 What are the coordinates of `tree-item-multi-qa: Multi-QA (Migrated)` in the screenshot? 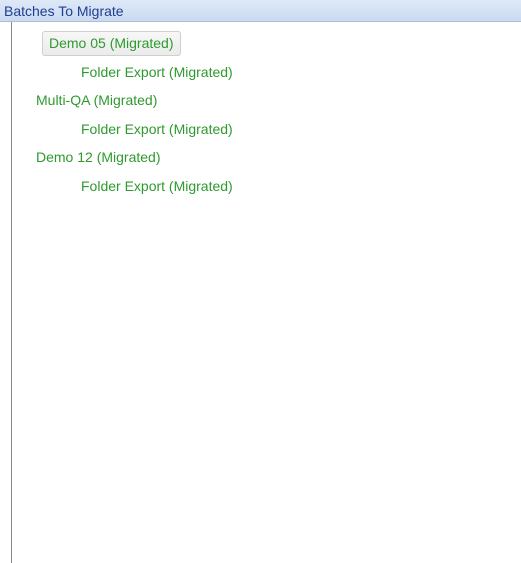 It's located at (96, 100).